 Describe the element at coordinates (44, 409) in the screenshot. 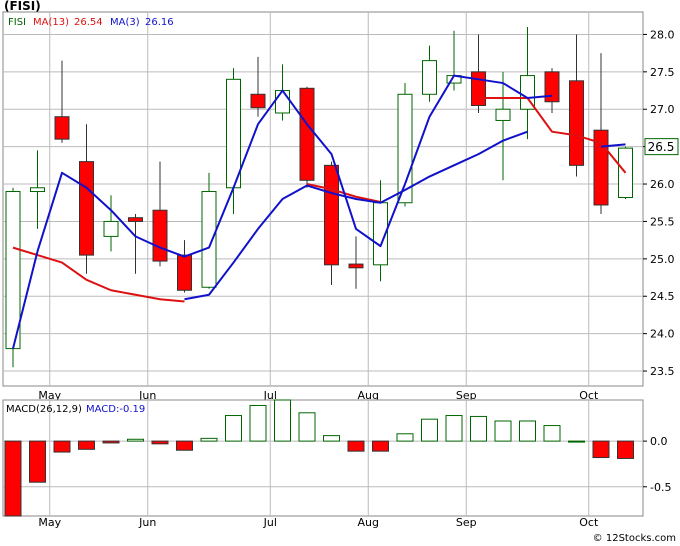

I see `macd-title: MACD(26,12,9)` at that location.